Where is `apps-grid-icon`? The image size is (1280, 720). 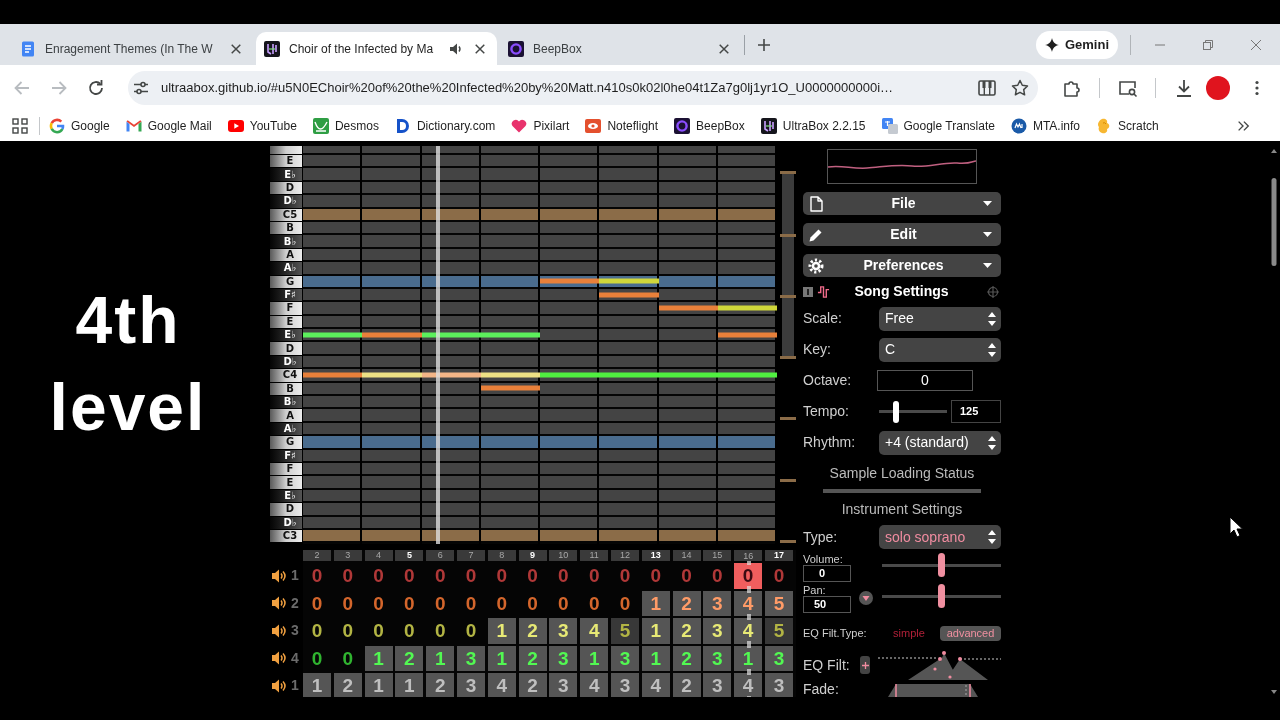 apps-grid-icon is located at coordinates (20, 126).